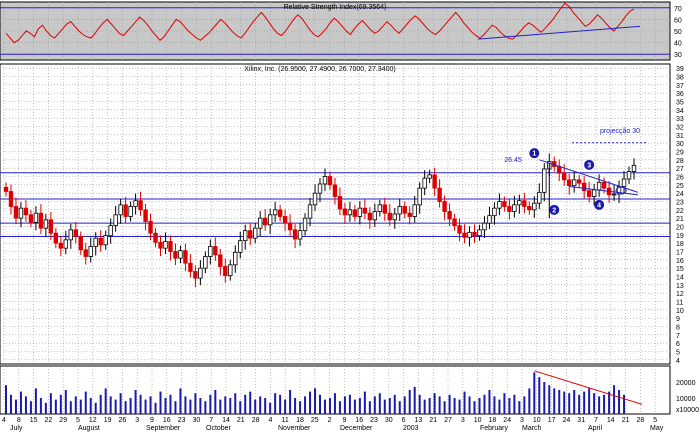  Describe the element at coordinates (256, 420) in the screenshot. I see `x-day-tick-label: 28` at that location.